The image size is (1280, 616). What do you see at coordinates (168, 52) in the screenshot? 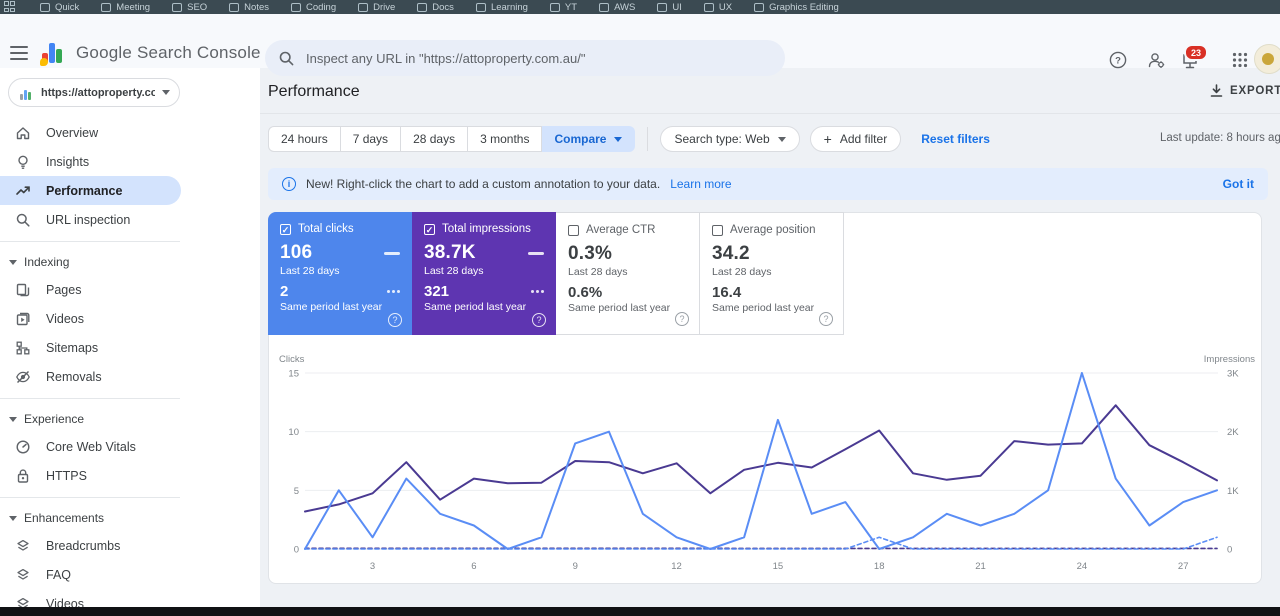
I see `app-title: Google Search Console` at bounding box center [168, 52].